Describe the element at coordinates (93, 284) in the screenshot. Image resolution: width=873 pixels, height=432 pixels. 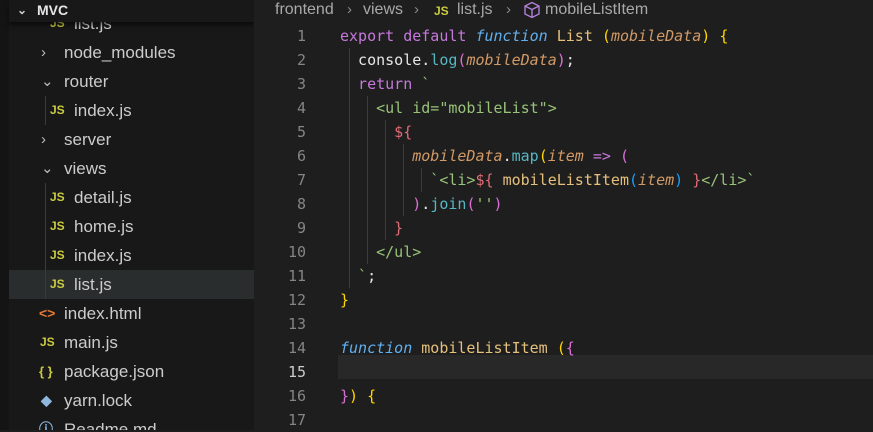
I see `tree-item-label: list.js` at that location.